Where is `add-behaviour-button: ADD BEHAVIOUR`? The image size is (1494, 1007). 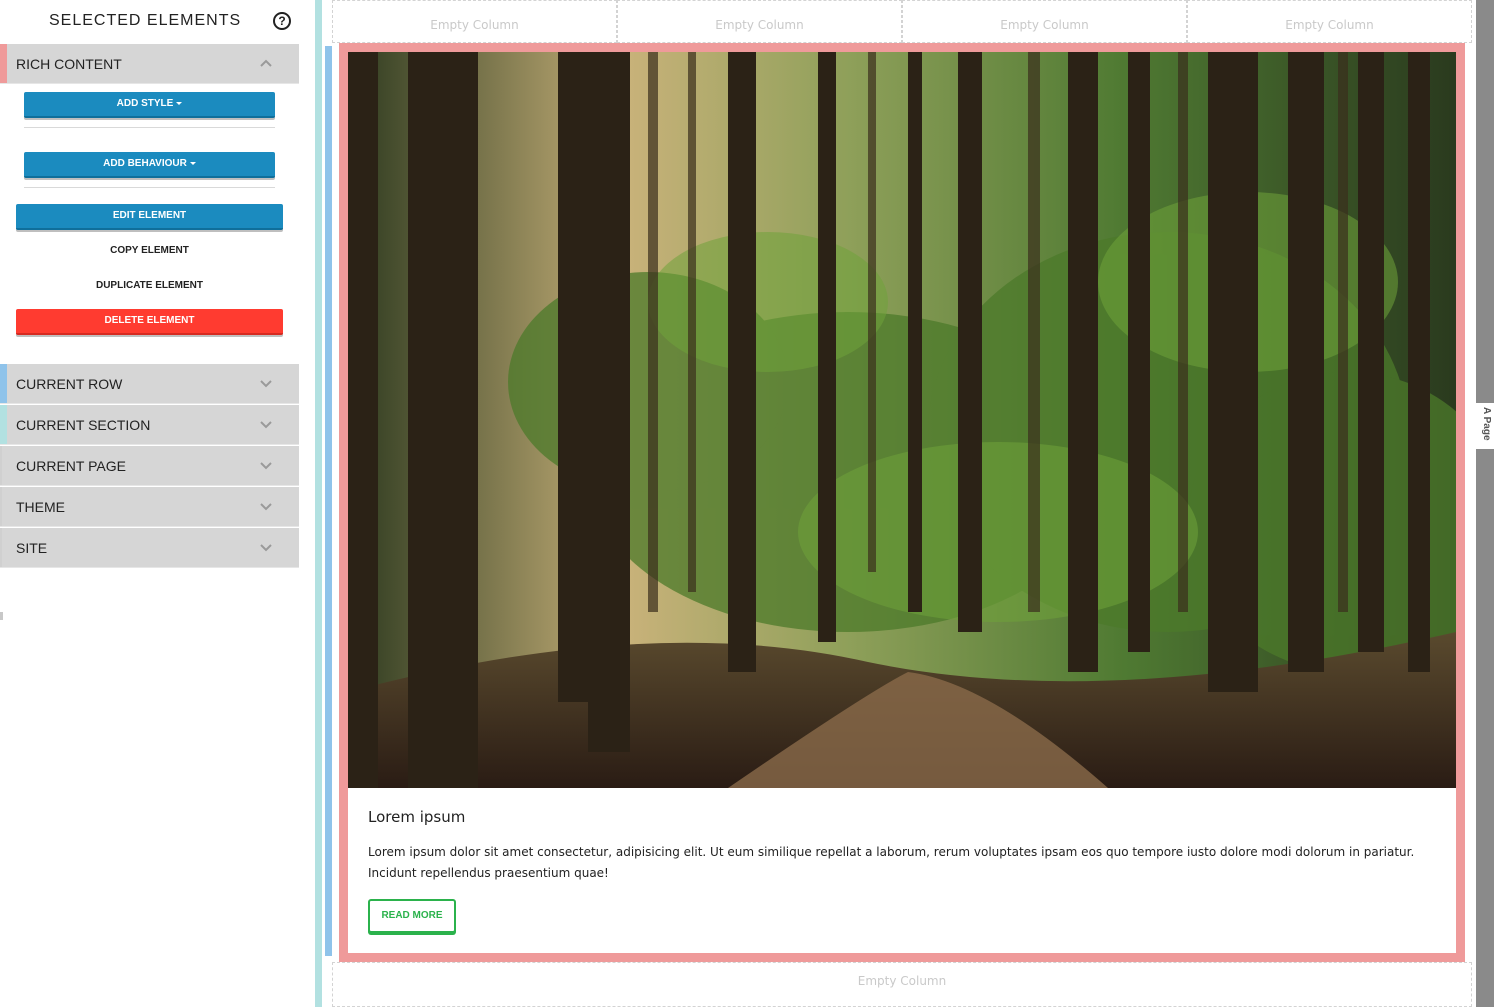
add-behaviour-button: ADD BEHAVIOUR is located at coordinates (149, 165).